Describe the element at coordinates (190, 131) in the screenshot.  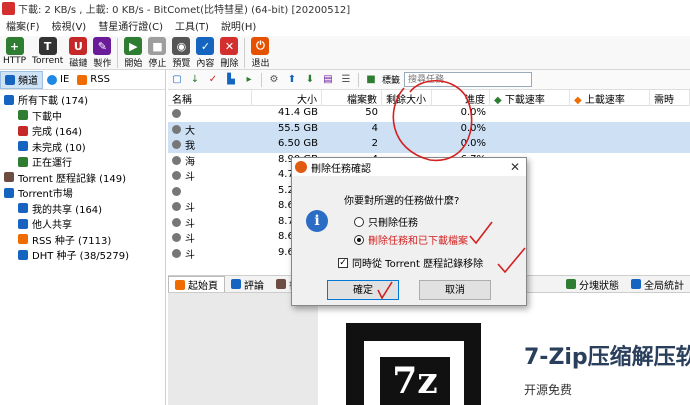
I see `task-name: 大` at that location.